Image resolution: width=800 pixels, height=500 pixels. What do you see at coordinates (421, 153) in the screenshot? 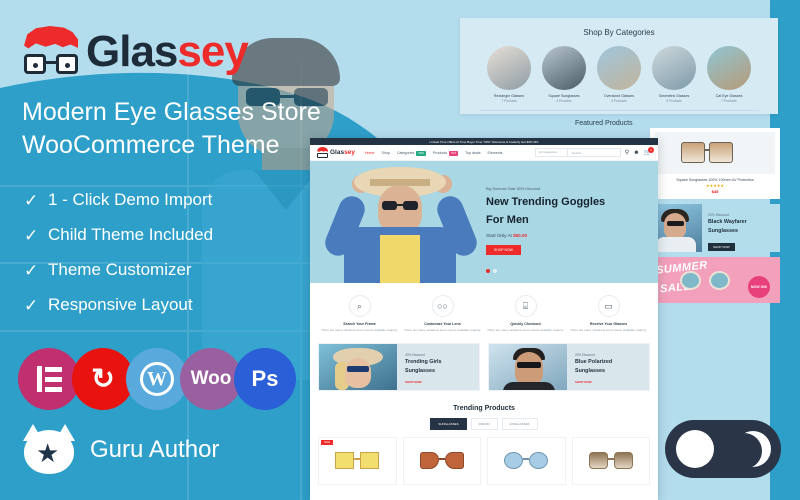
I see `new-tag: NEW` at bounding box center [421, 153].